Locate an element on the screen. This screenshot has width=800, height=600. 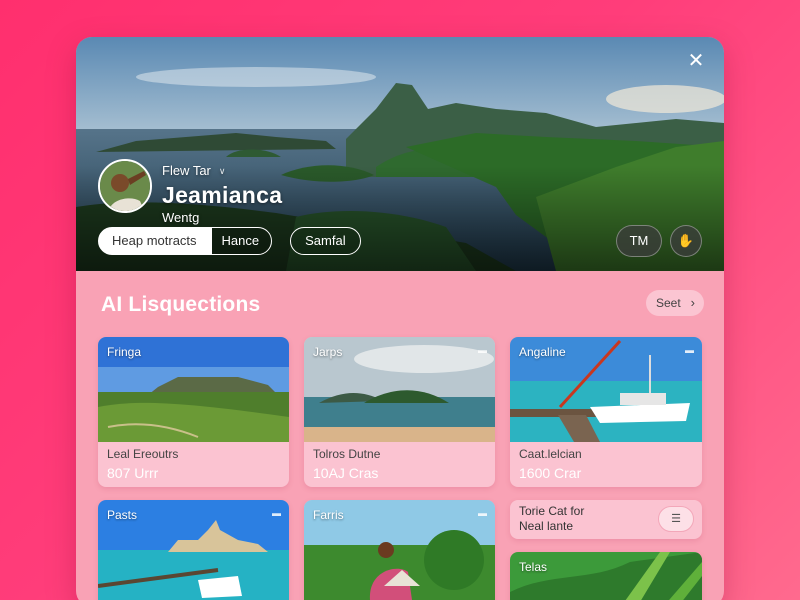
list-icon: ☰ is located at coordinates (676, 519).